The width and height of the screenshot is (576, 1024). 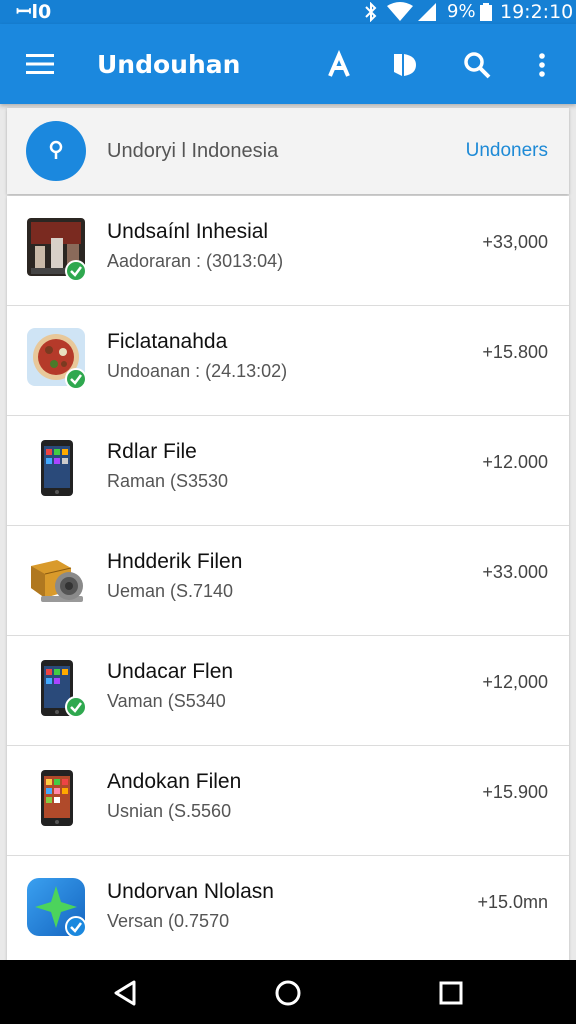 I want to click on pizza-icon, so click(x=57, y=359).